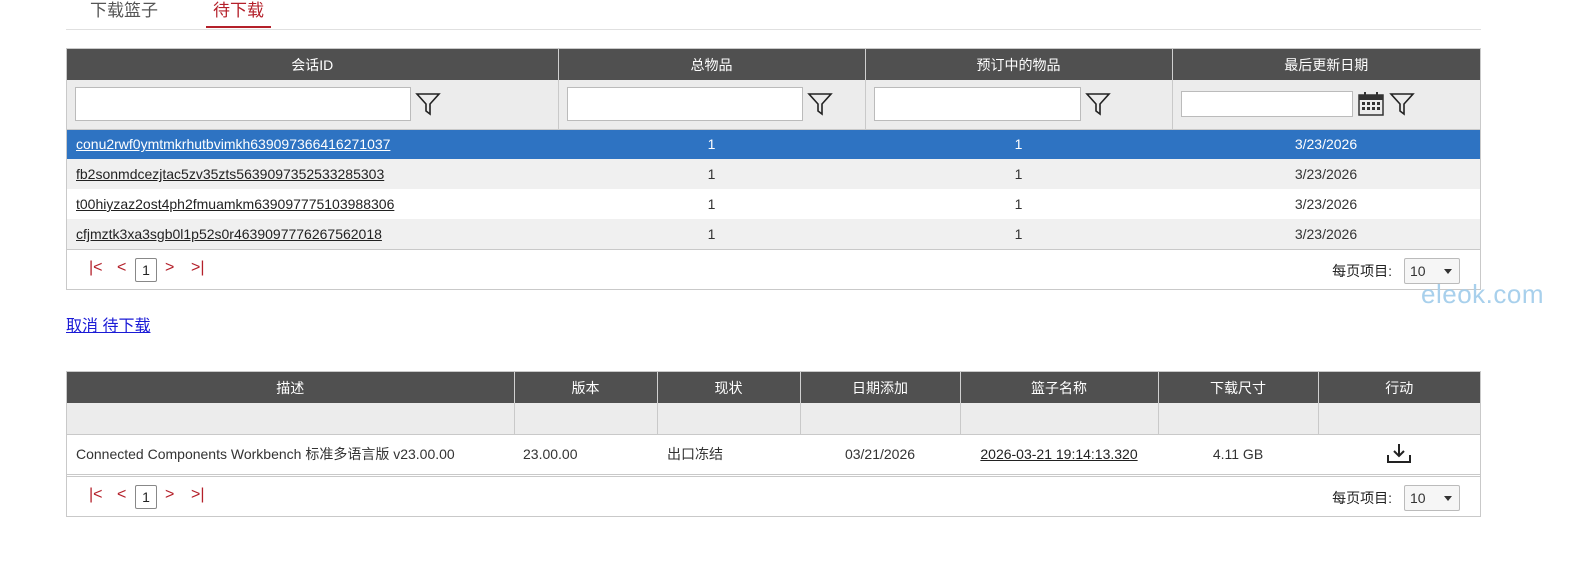 The height and width of the screenshot is (586, 1573). I want to click on column-header-session-id: 会话ID, so click(313, 64).